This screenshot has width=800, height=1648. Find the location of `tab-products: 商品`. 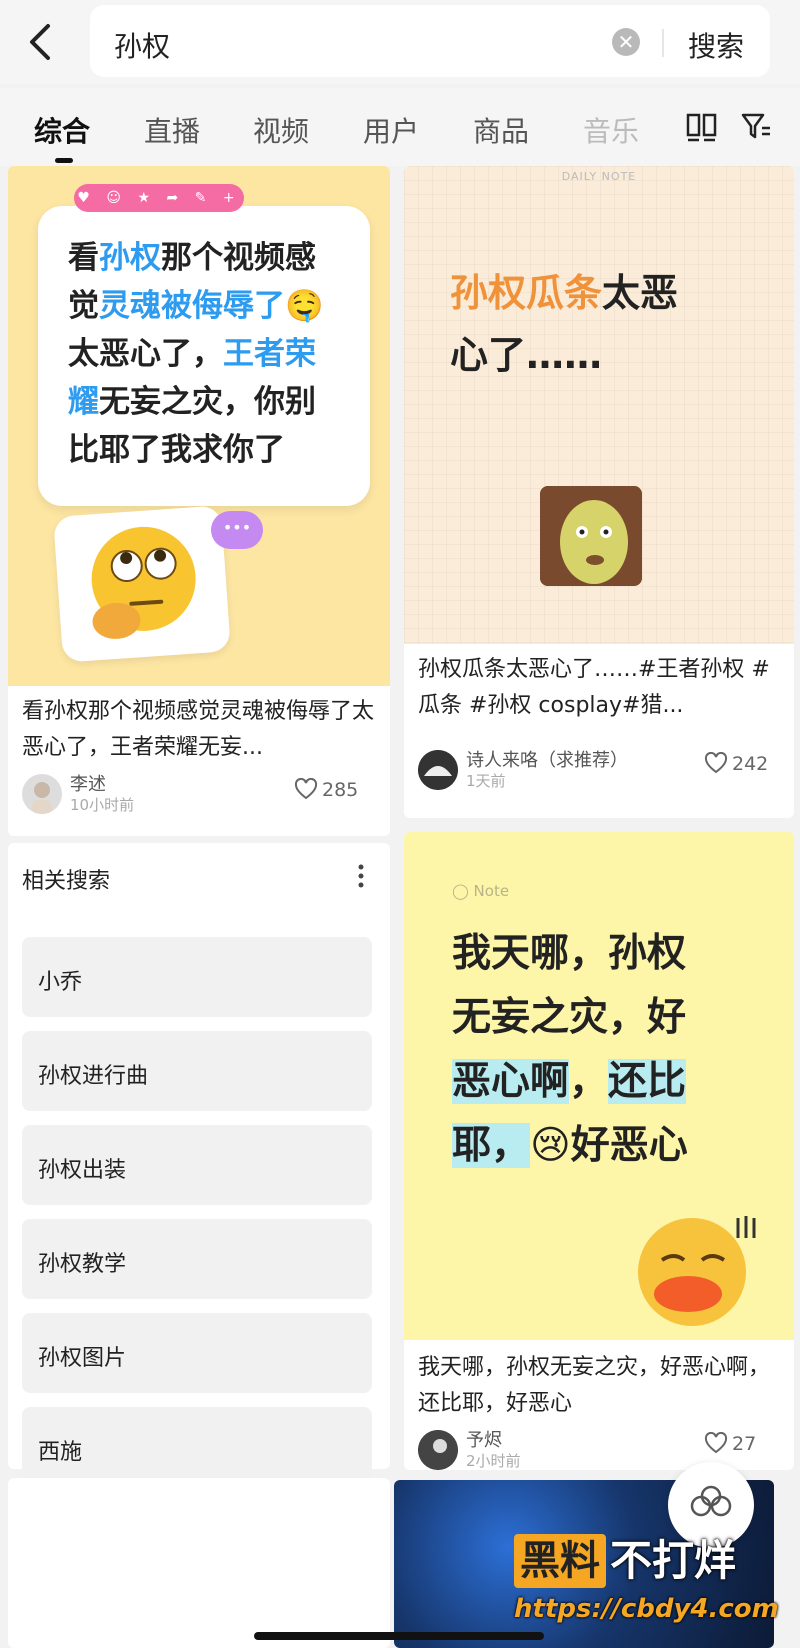

tab-products: 商品 is located at coordinates (501, 130).